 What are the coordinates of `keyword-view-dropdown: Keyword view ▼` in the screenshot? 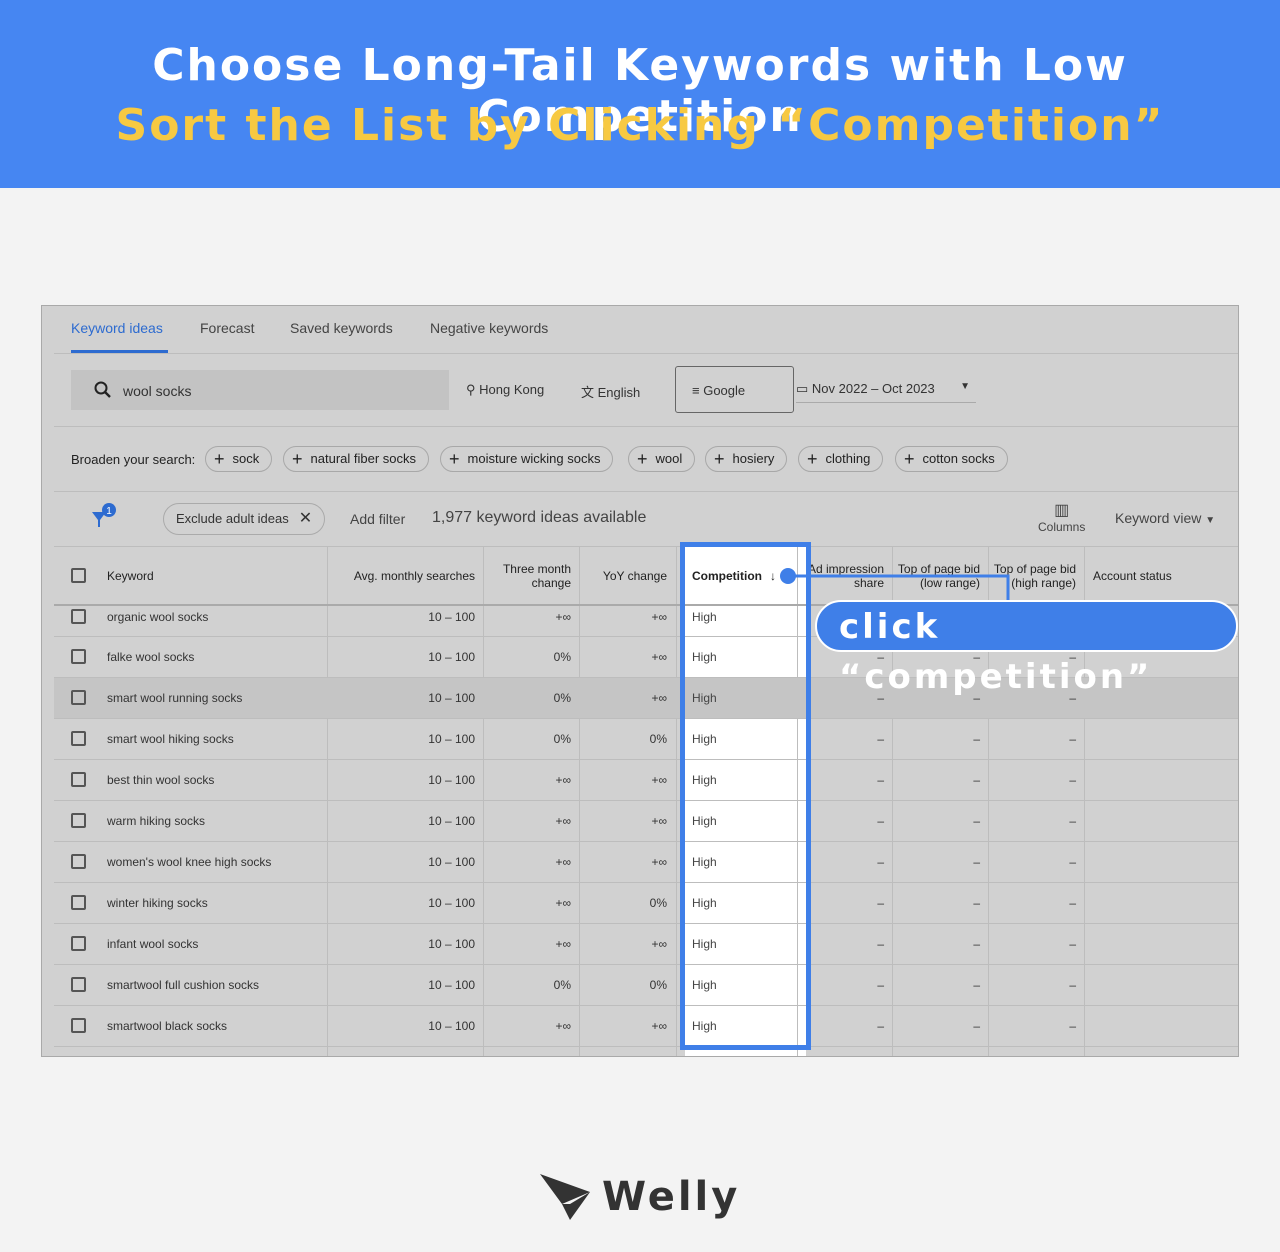 It's located at (1165, 518).